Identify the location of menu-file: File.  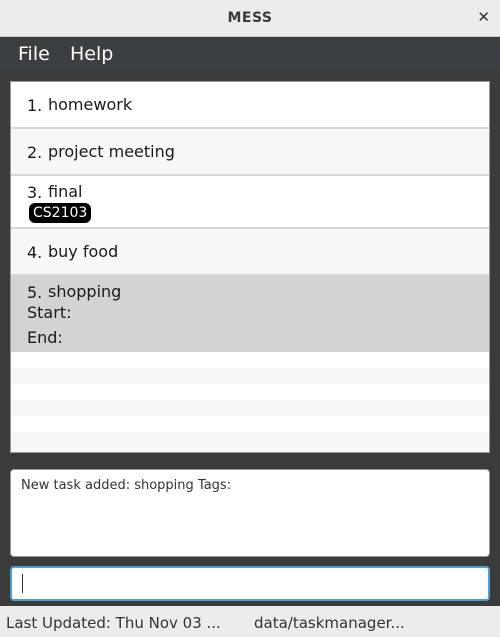
(34, 54).